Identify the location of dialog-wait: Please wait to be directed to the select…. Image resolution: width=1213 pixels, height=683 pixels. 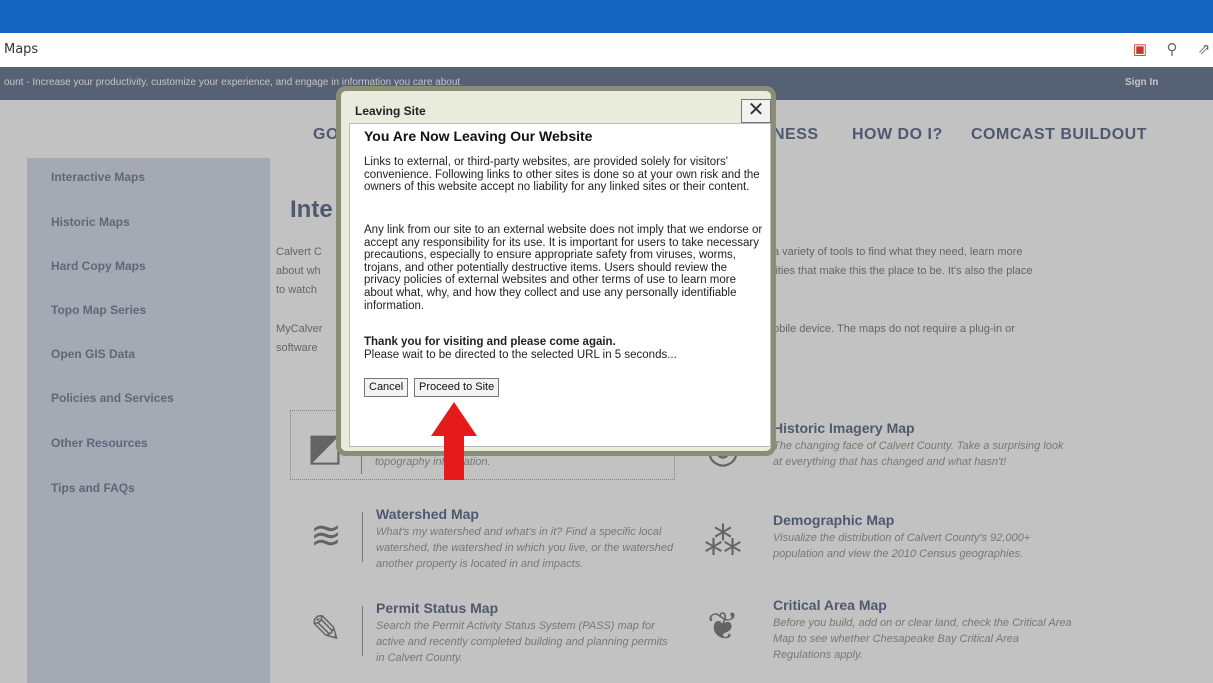
(520, 355).